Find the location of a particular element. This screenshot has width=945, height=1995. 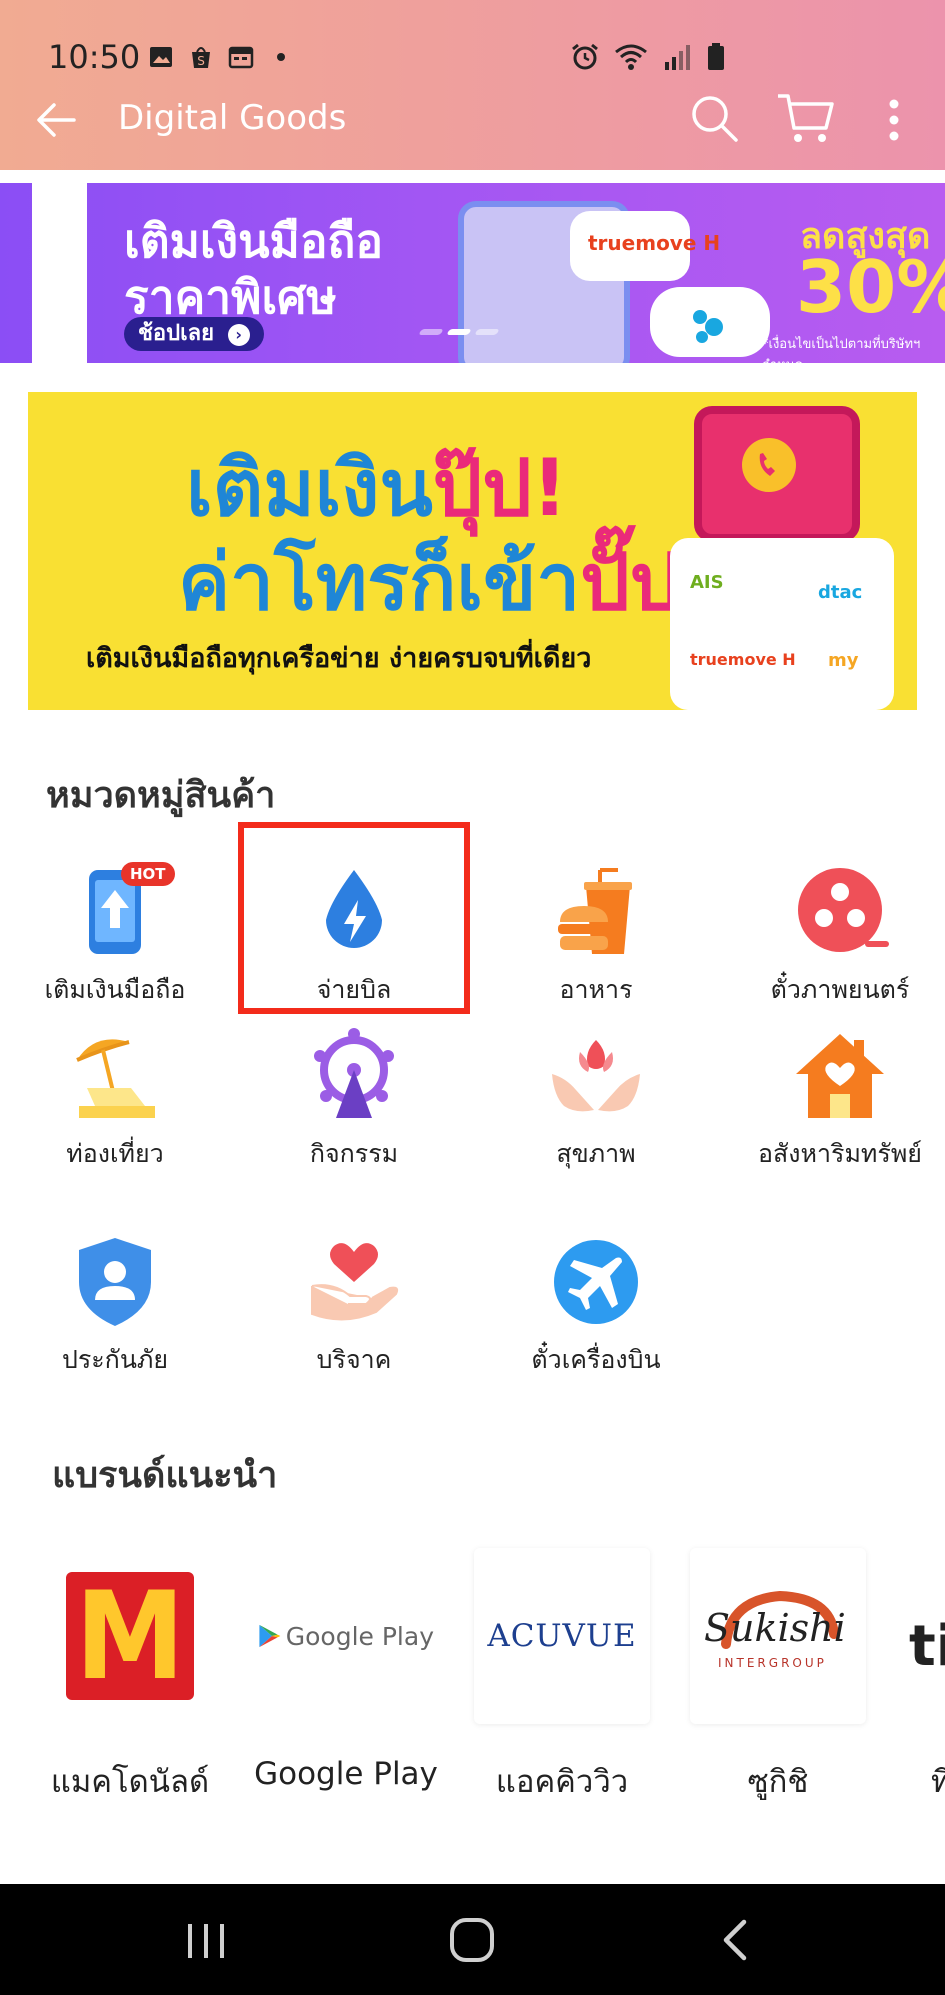

topup-headline-blue-2: ค่าโทรก็เข้า is located at coordinates (379, 583).